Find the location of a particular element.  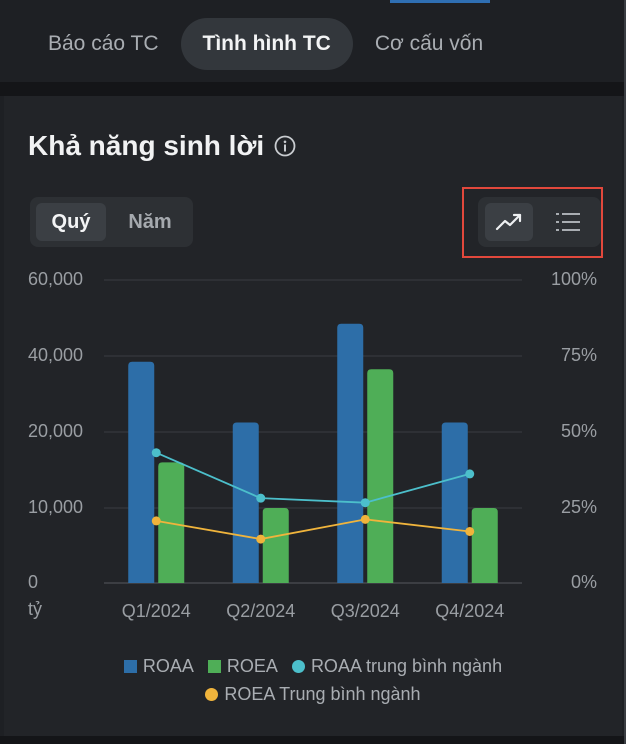

legend-roea-avg: ROEA Trung bình ngành is located at coordinates (313, 694).